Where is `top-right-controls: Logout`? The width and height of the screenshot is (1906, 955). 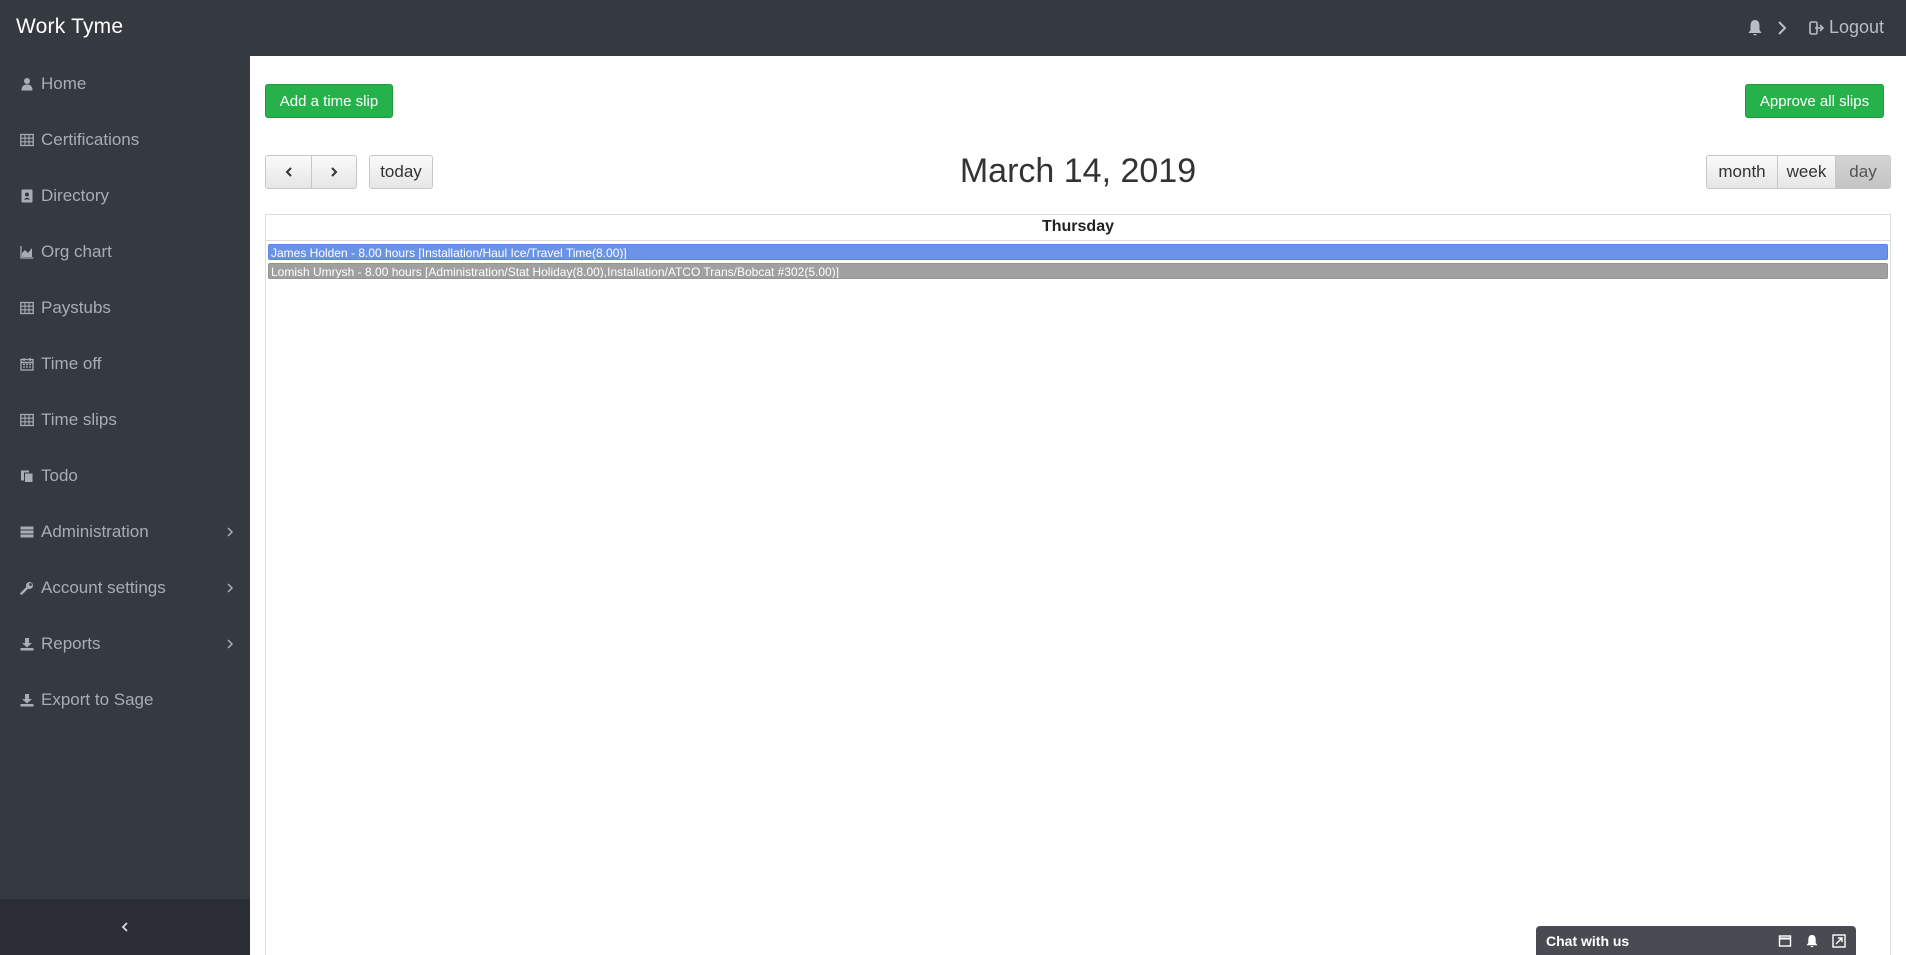
top-right-controls: Logout is located at coordinates (1815, 27).